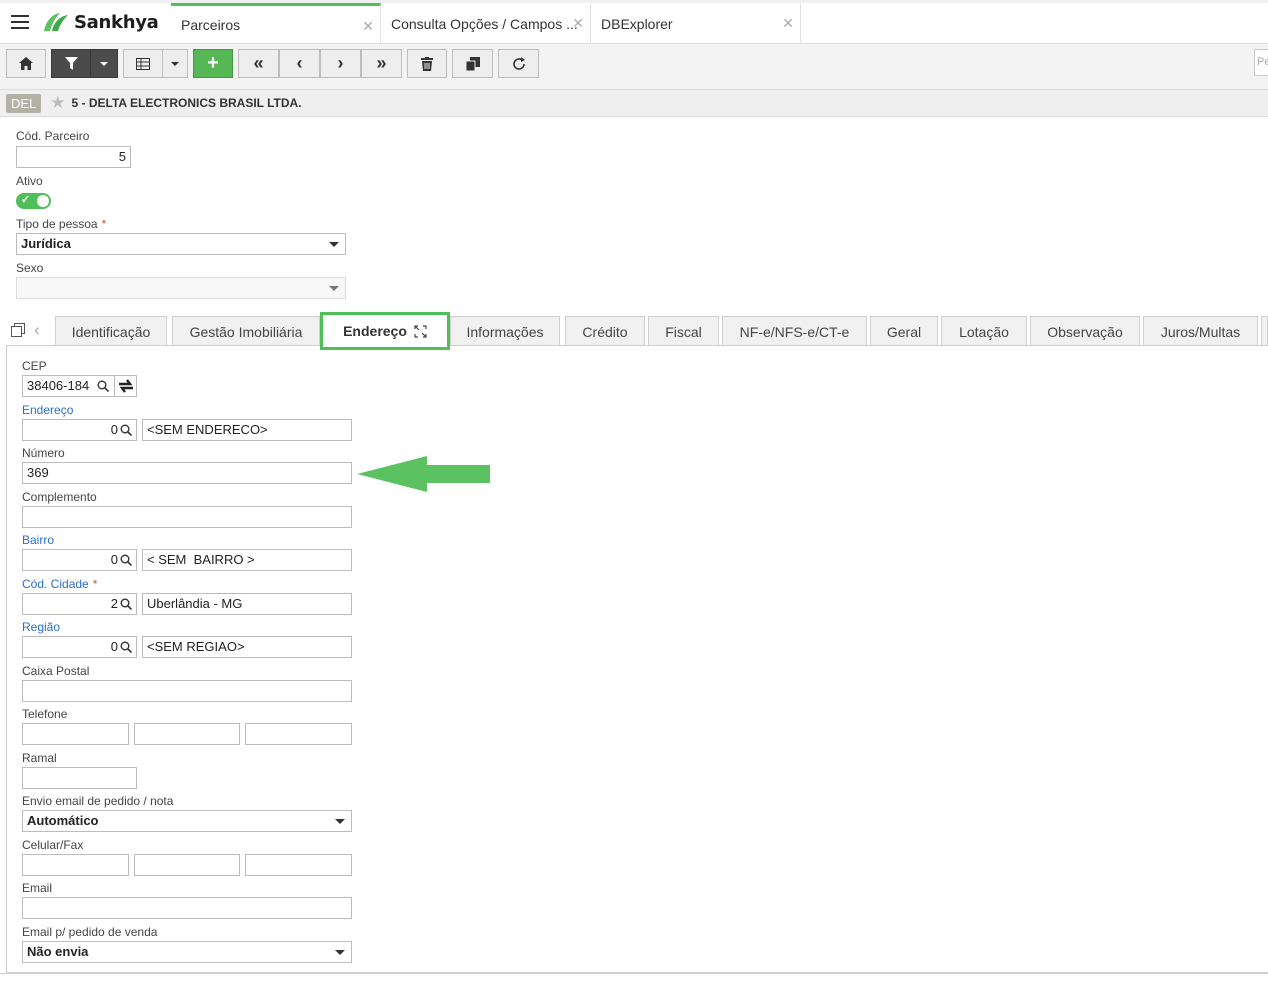  I want to click on celular-extra-field, so click(298, 865).